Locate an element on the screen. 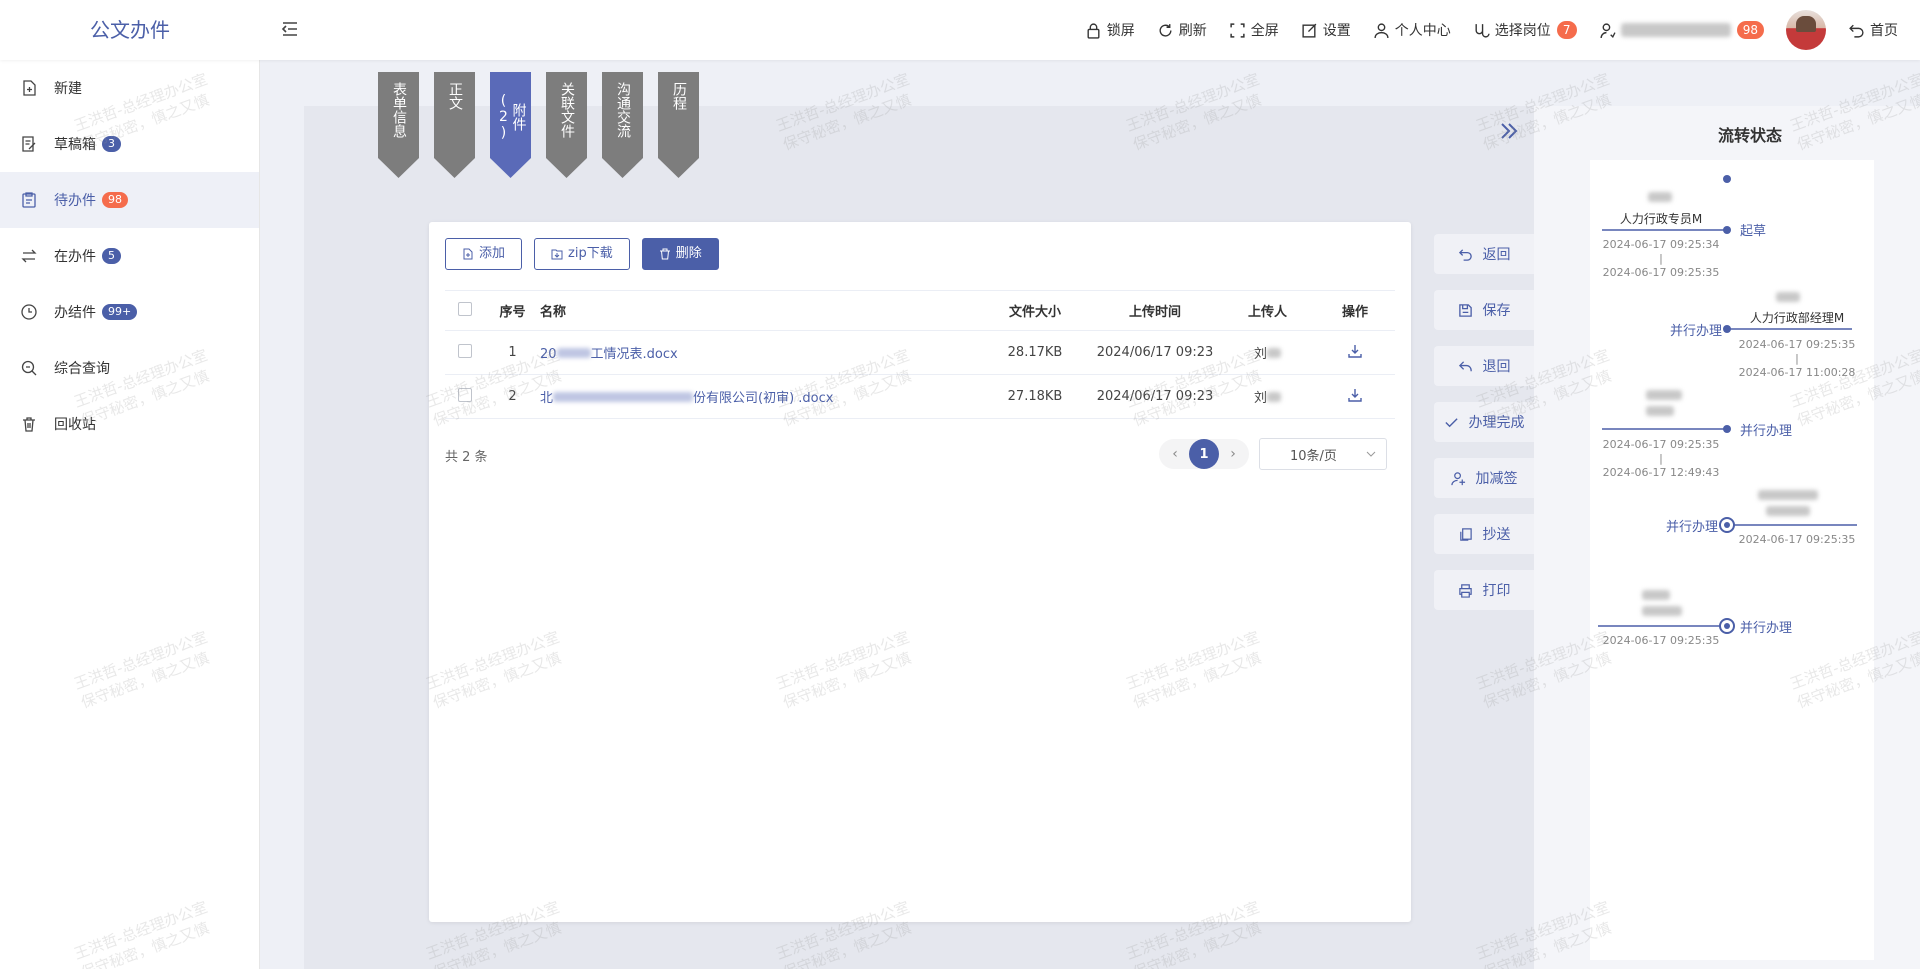 The width and height of the screenshot is (1920, 969). sidebar-item-label: 待办件 is located at coordinates (75, 201).